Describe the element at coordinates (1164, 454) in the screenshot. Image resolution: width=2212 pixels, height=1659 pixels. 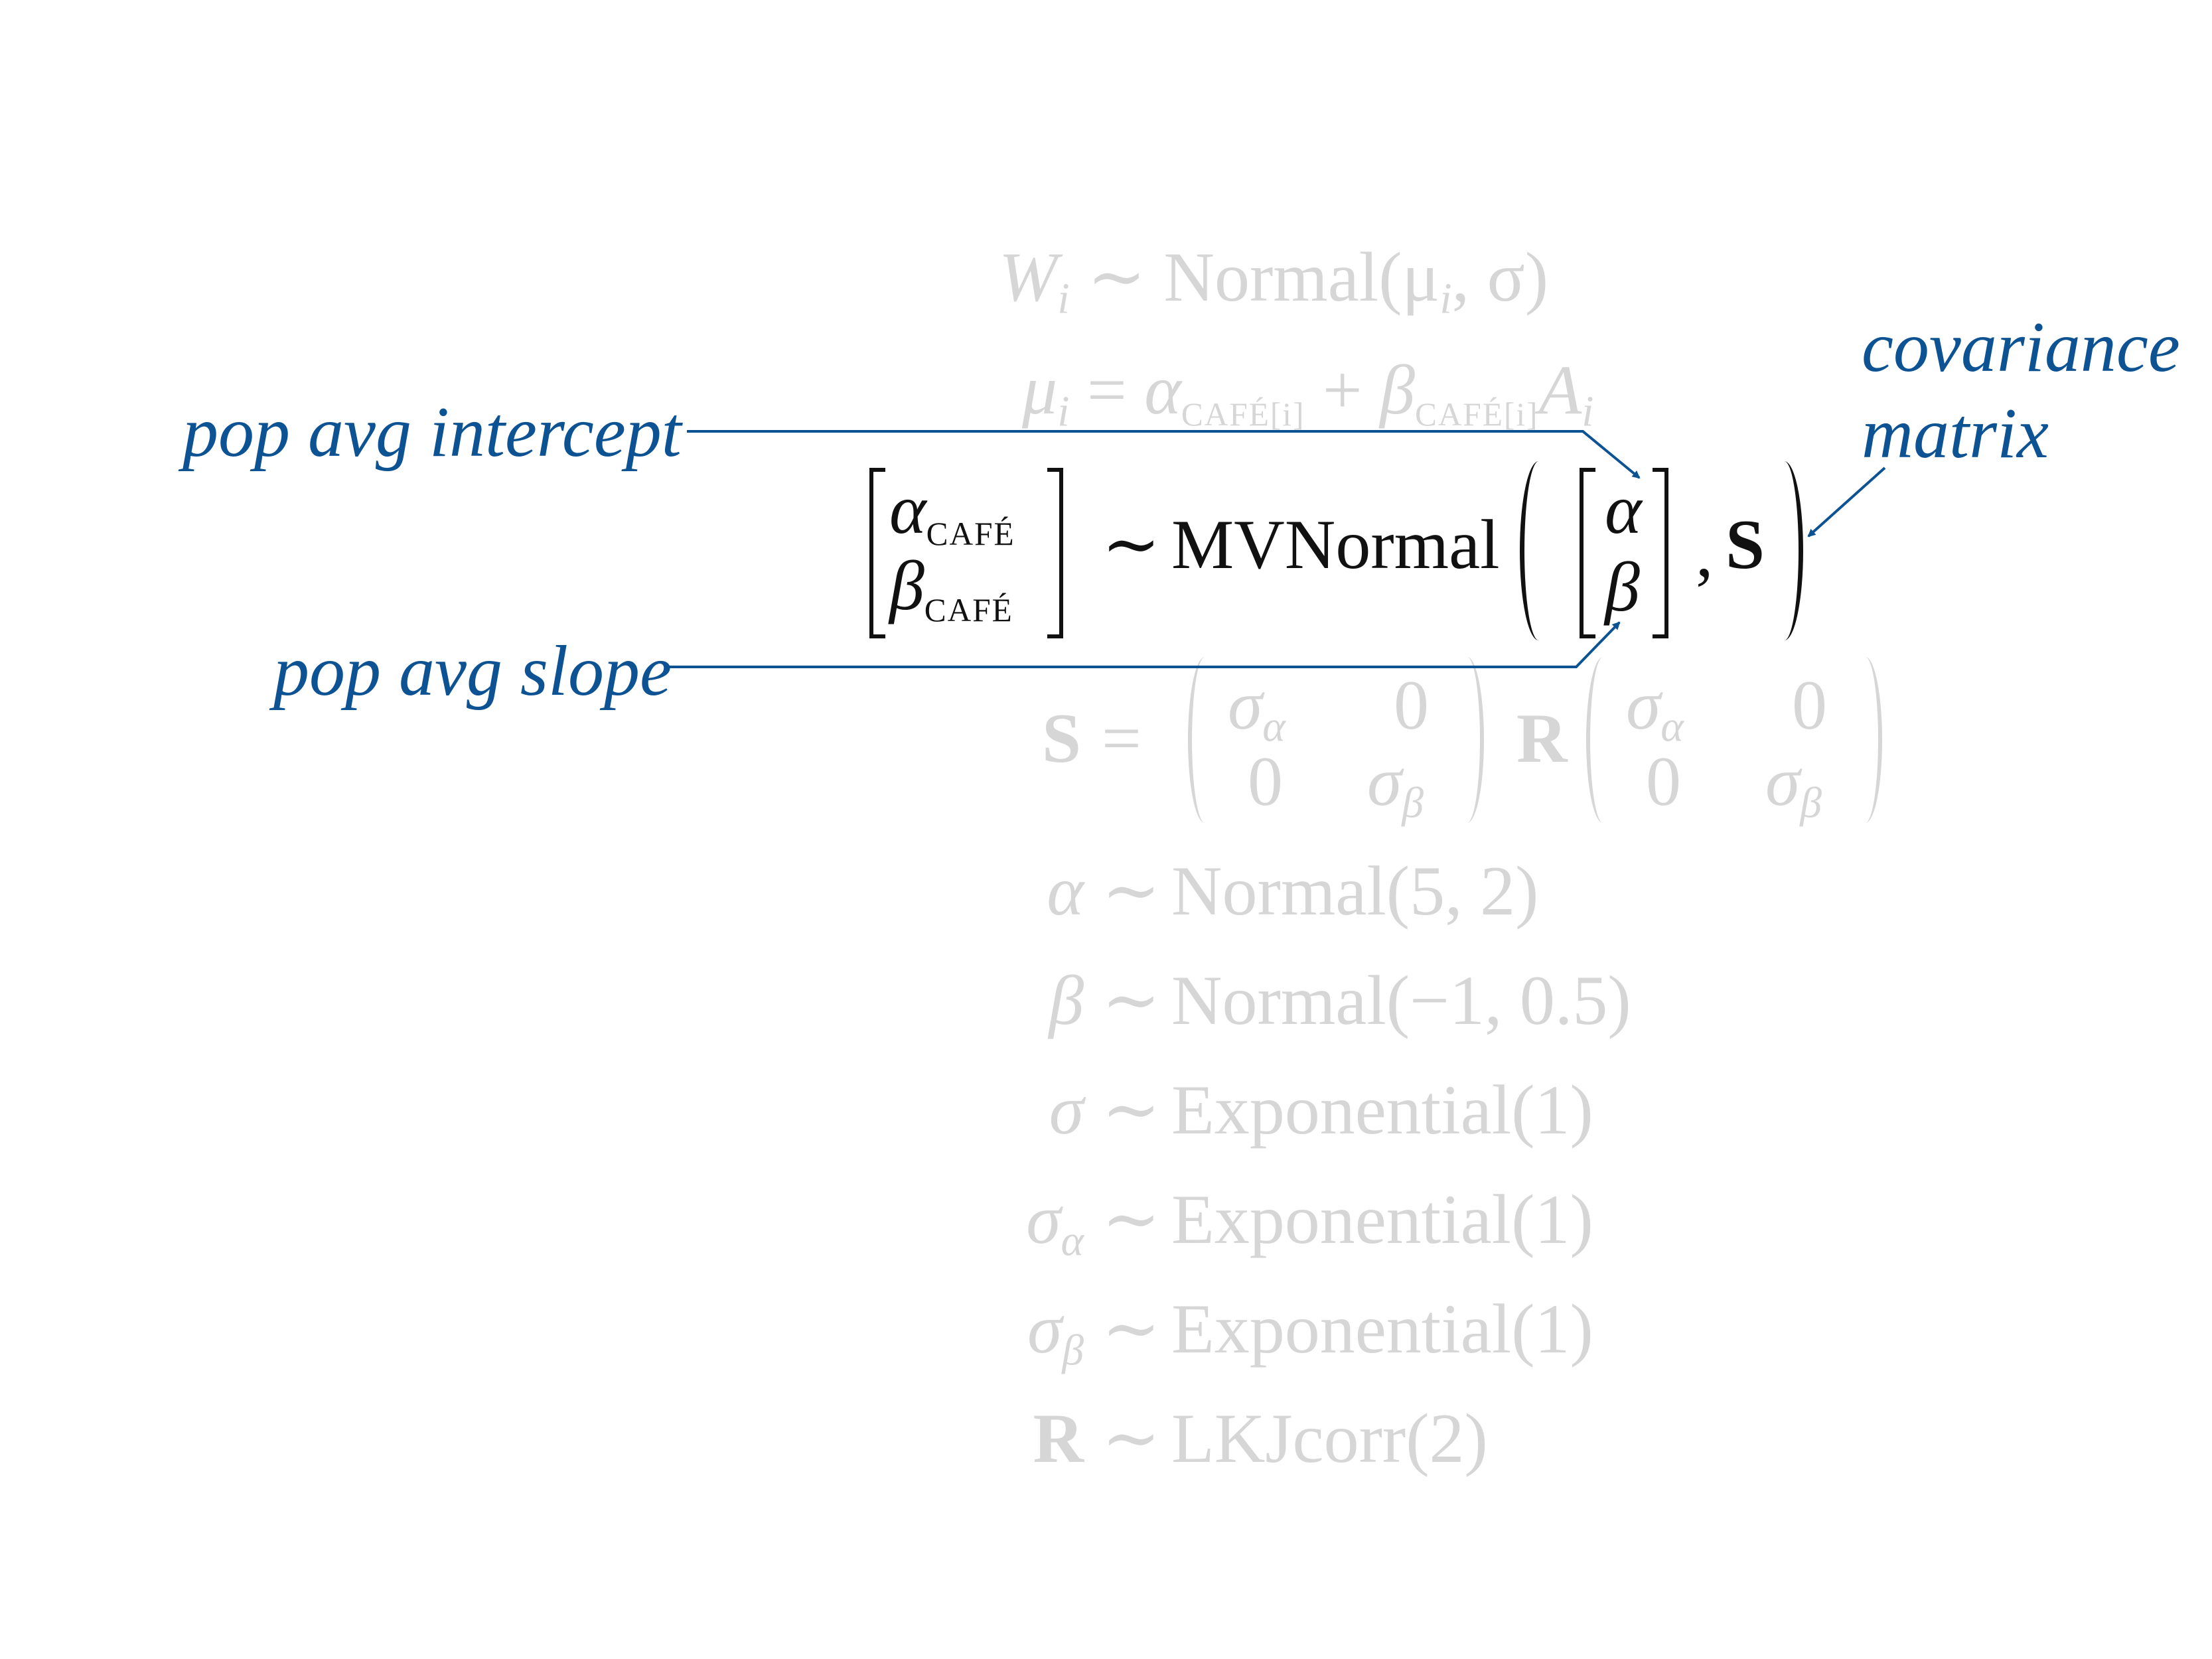
I see `arrow-intercept` at that location.